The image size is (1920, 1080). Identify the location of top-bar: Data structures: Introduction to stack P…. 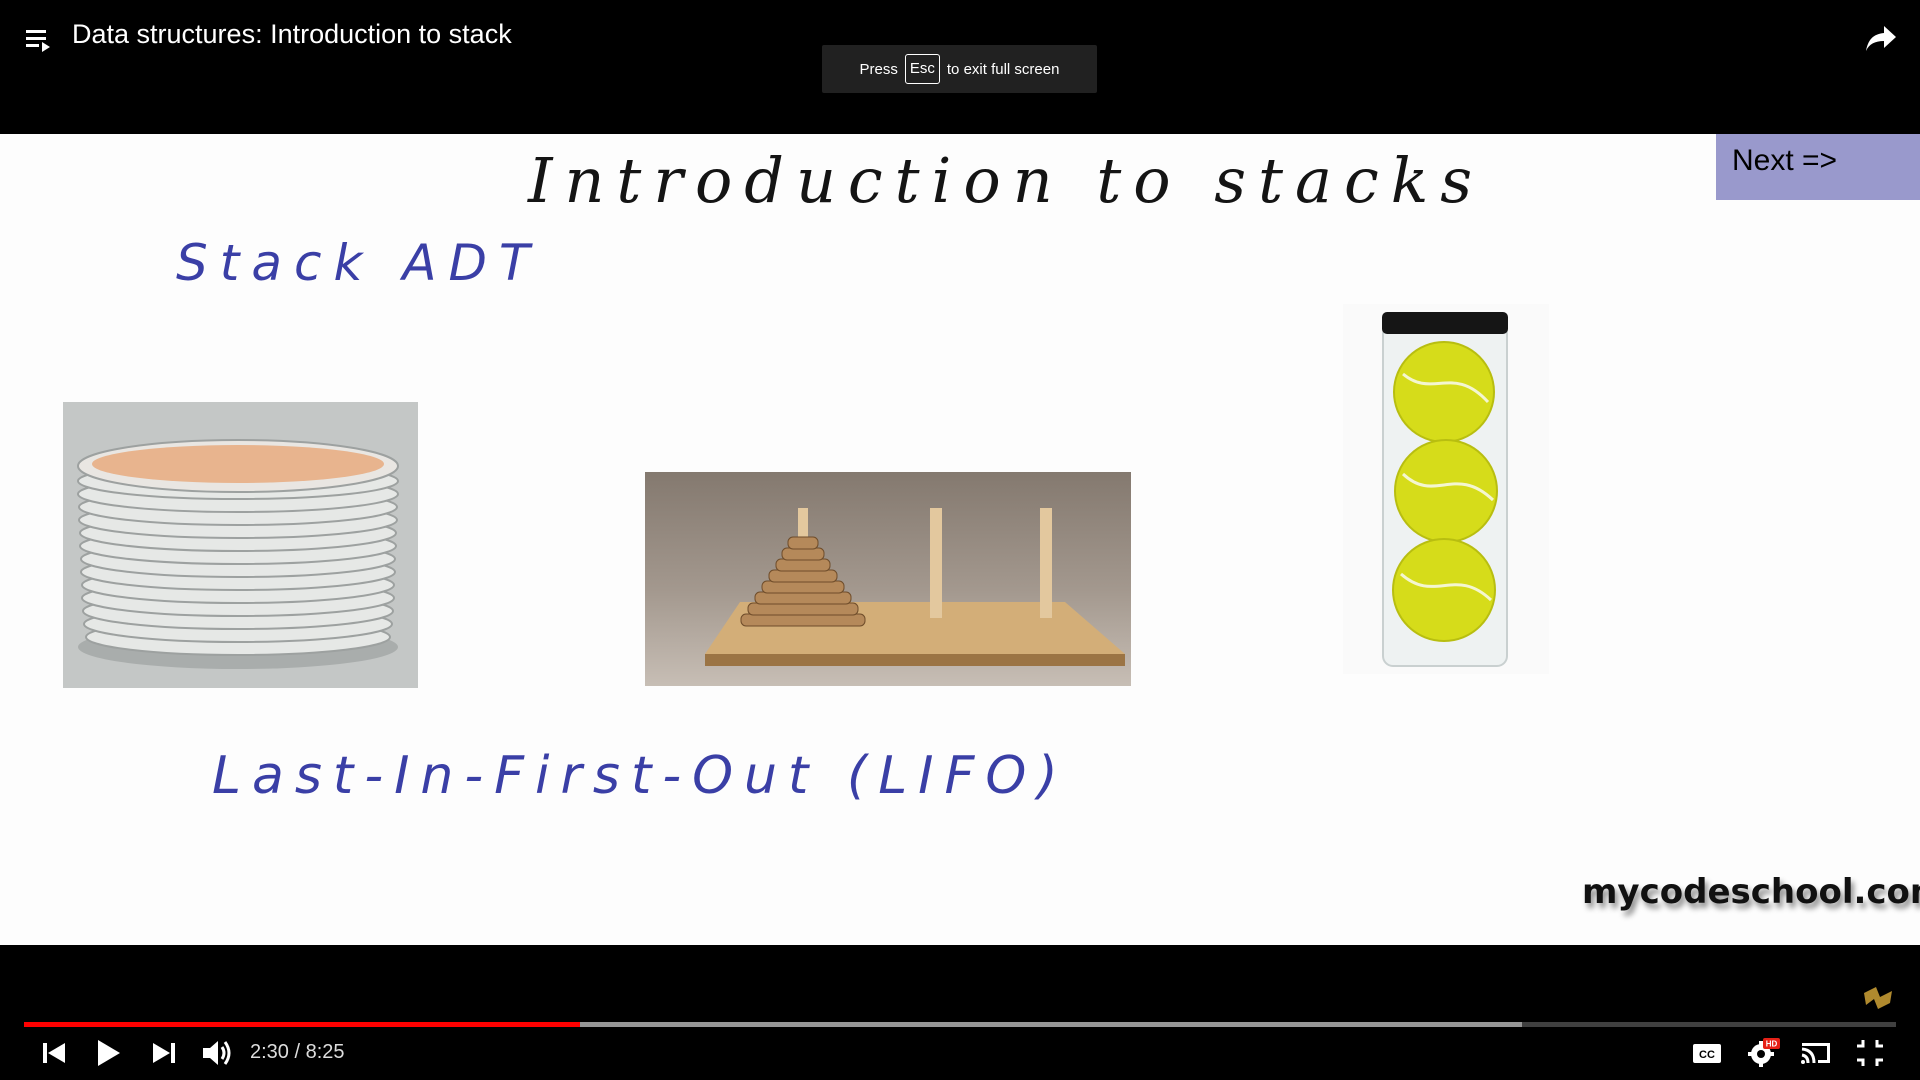
(960, 67).